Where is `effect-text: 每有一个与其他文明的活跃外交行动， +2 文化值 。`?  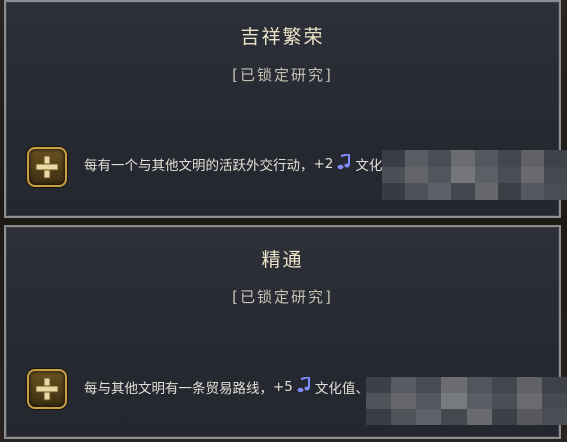 effect-text: 每有一个与其他文明的活跃外交行动， +2 文化值 。 is located at coordinates (246, 163).